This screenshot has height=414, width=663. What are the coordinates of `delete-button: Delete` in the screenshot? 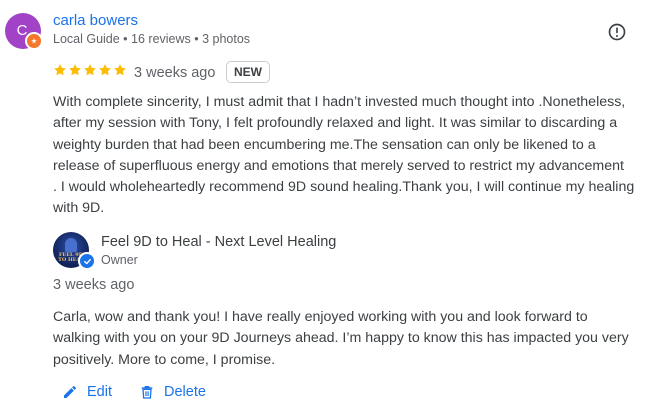 It's located at (172, 392).